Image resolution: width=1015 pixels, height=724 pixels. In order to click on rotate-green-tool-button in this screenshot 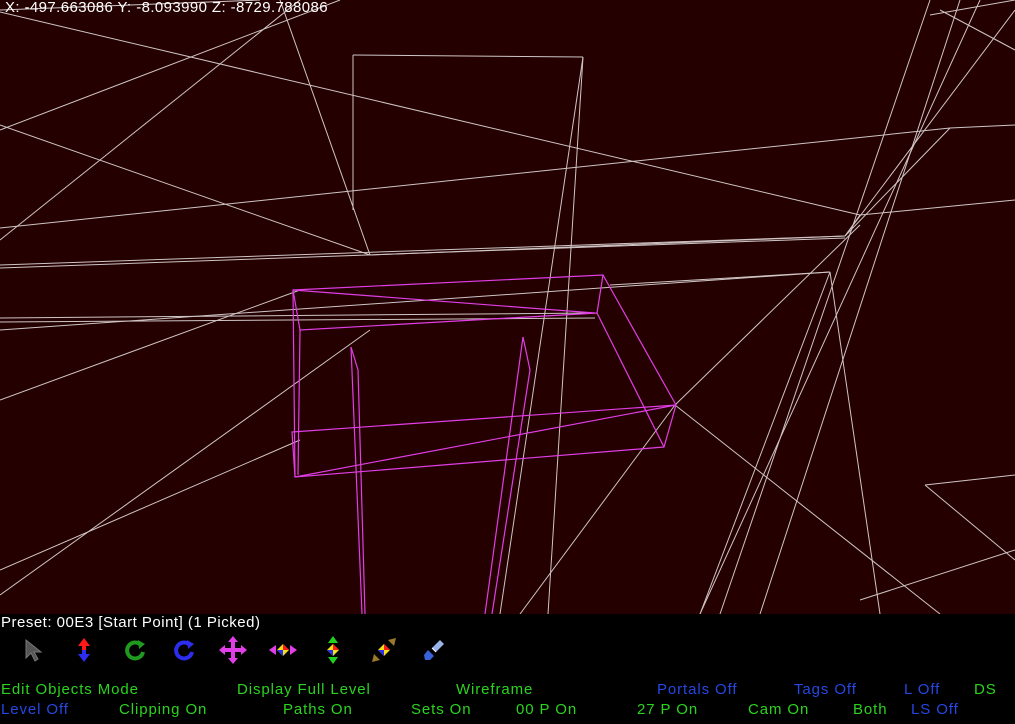, I will do `click(135, 650)`.